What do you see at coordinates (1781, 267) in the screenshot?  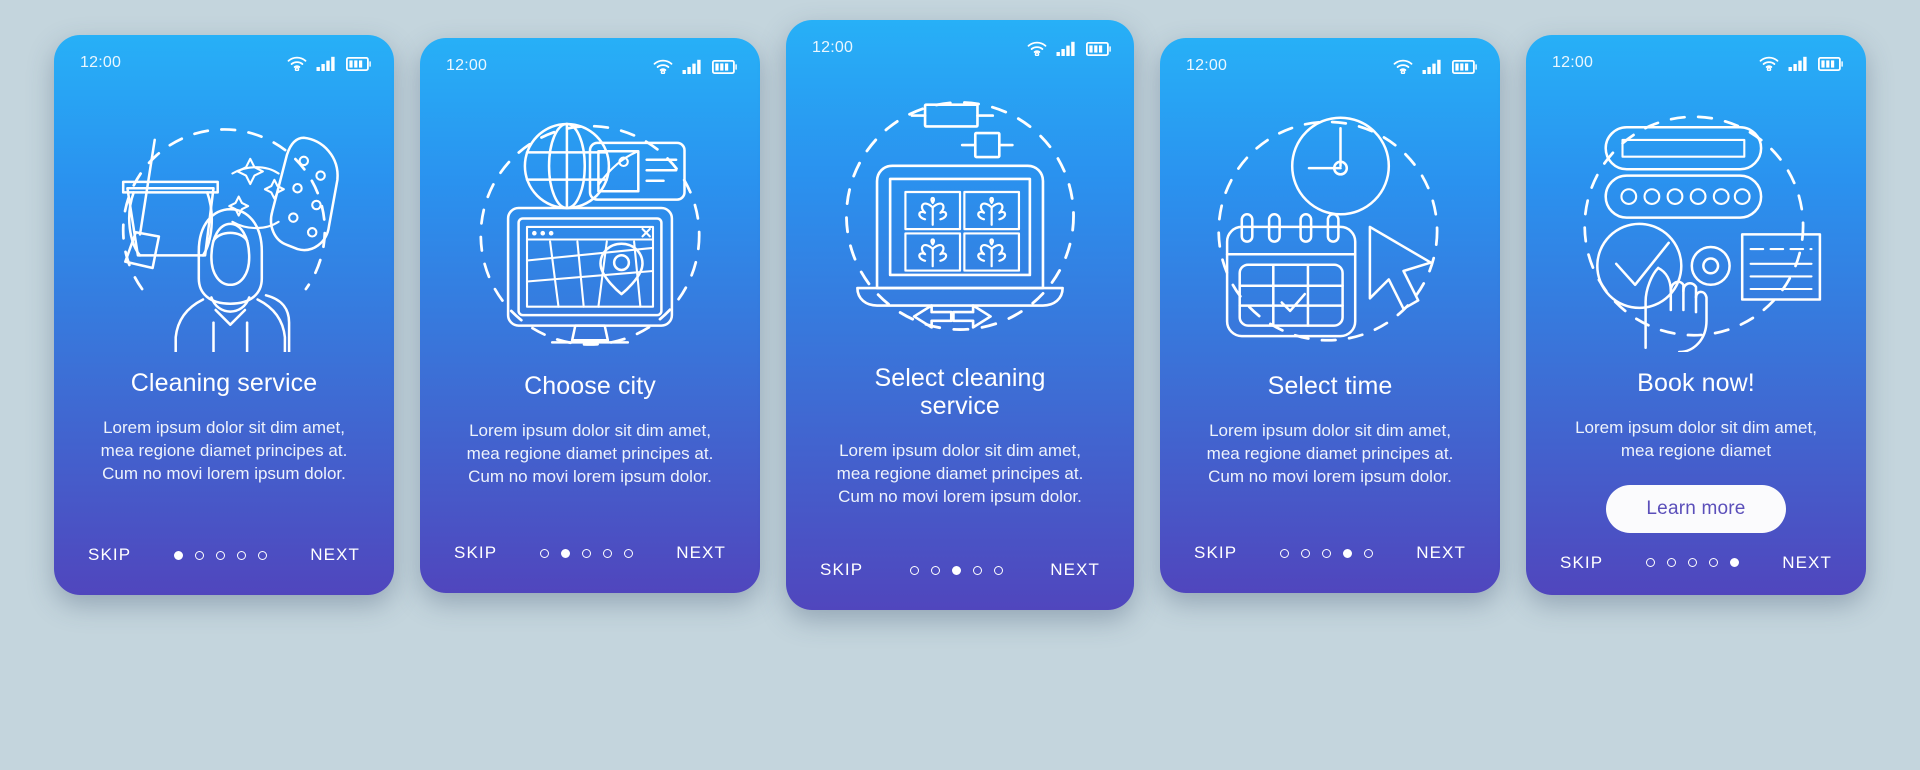 I see `document-lines-icon` at bounding box center [1781, 267].